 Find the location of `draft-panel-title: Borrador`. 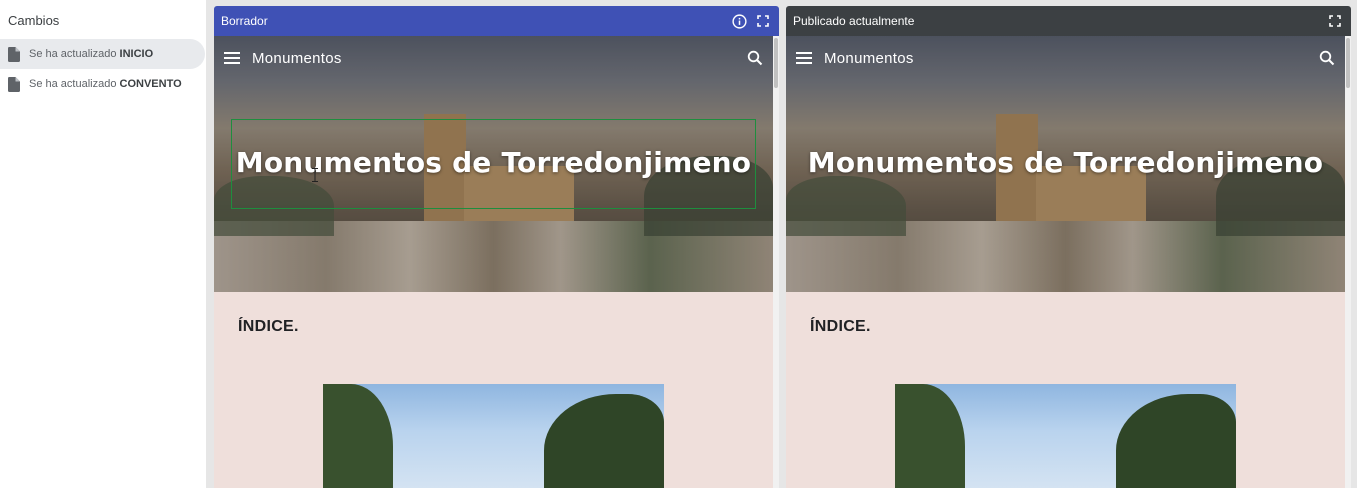

draft-panel-title: Borrador is located at coordinates (244, 21).